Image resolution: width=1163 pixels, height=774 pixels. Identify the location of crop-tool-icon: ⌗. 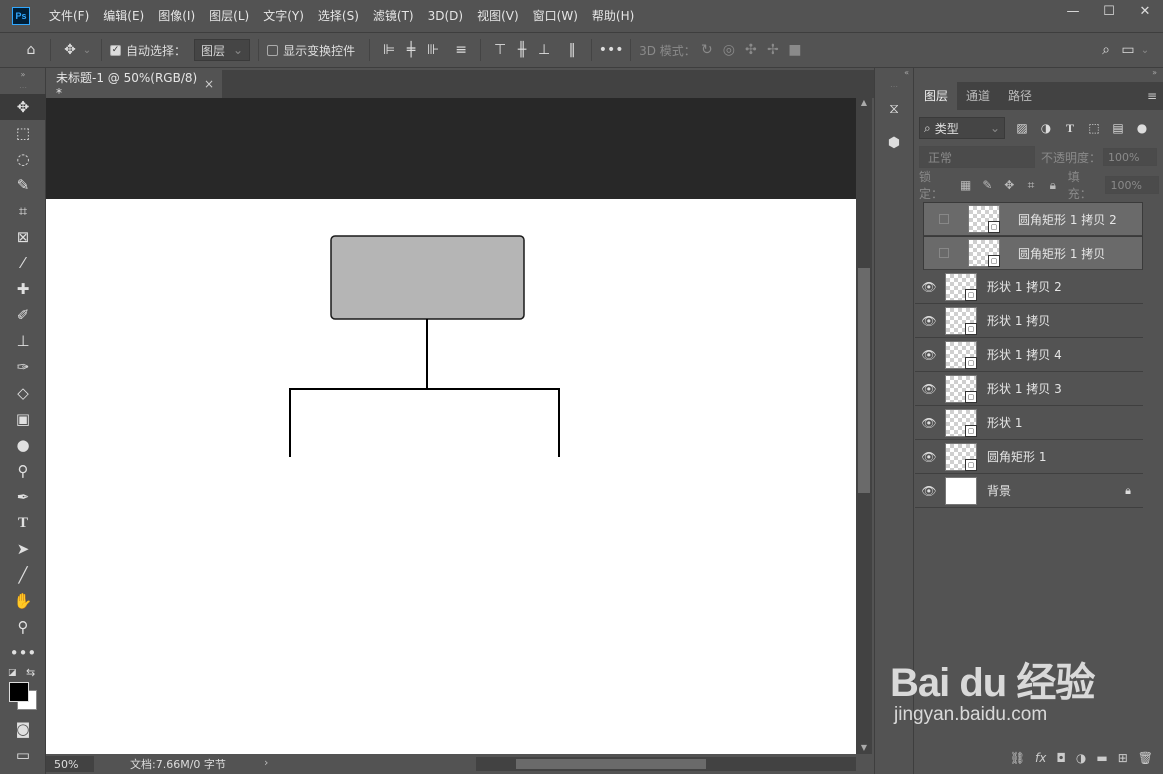
(23, 211).